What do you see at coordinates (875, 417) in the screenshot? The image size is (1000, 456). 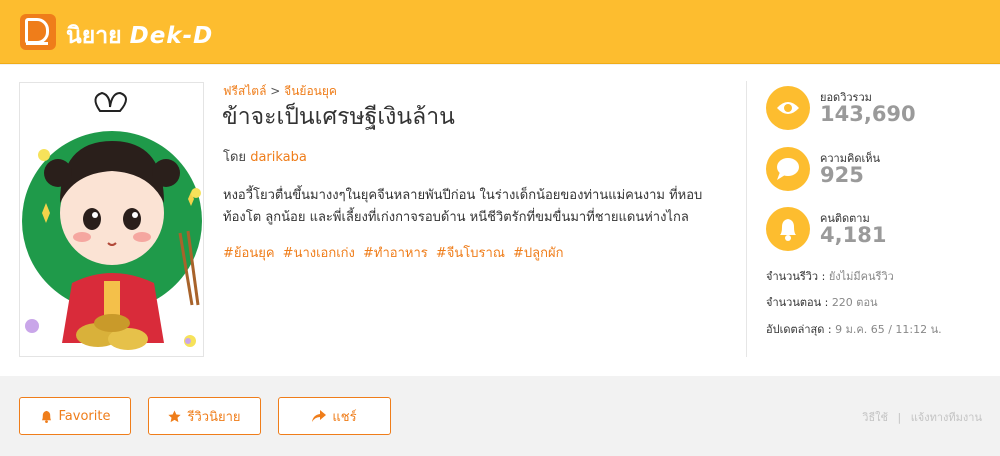 I see `how-to-link: วิธีใช้` at bounding box center [875, 417].